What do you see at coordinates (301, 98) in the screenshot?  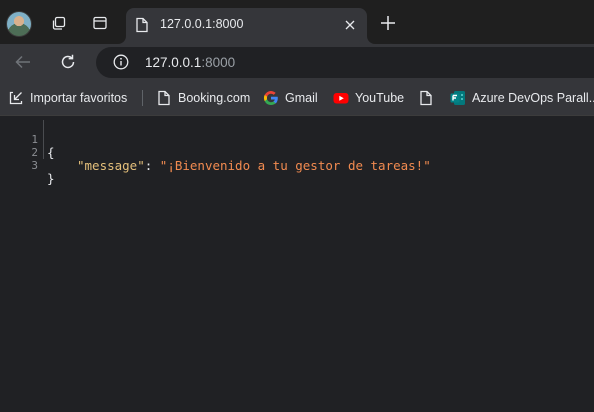 I see `bookmark-label: Gmail` at bounding box center [301, 98].